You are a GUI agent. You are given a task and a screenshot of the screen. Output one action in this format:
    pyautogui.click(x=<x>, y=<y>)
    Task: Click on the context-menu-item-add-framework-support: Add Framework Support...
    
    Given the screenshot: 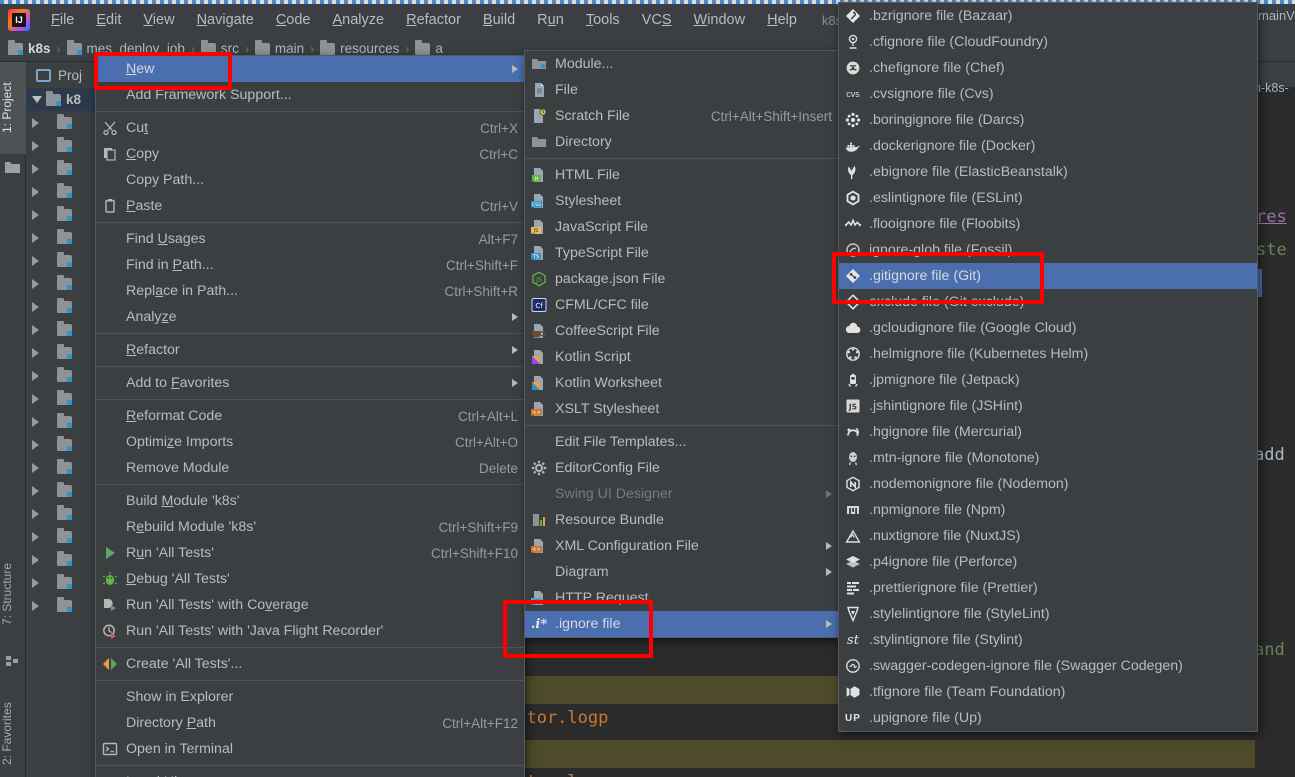 What is the action you would take?
    pyautogui.click(x=310, y=95)
    